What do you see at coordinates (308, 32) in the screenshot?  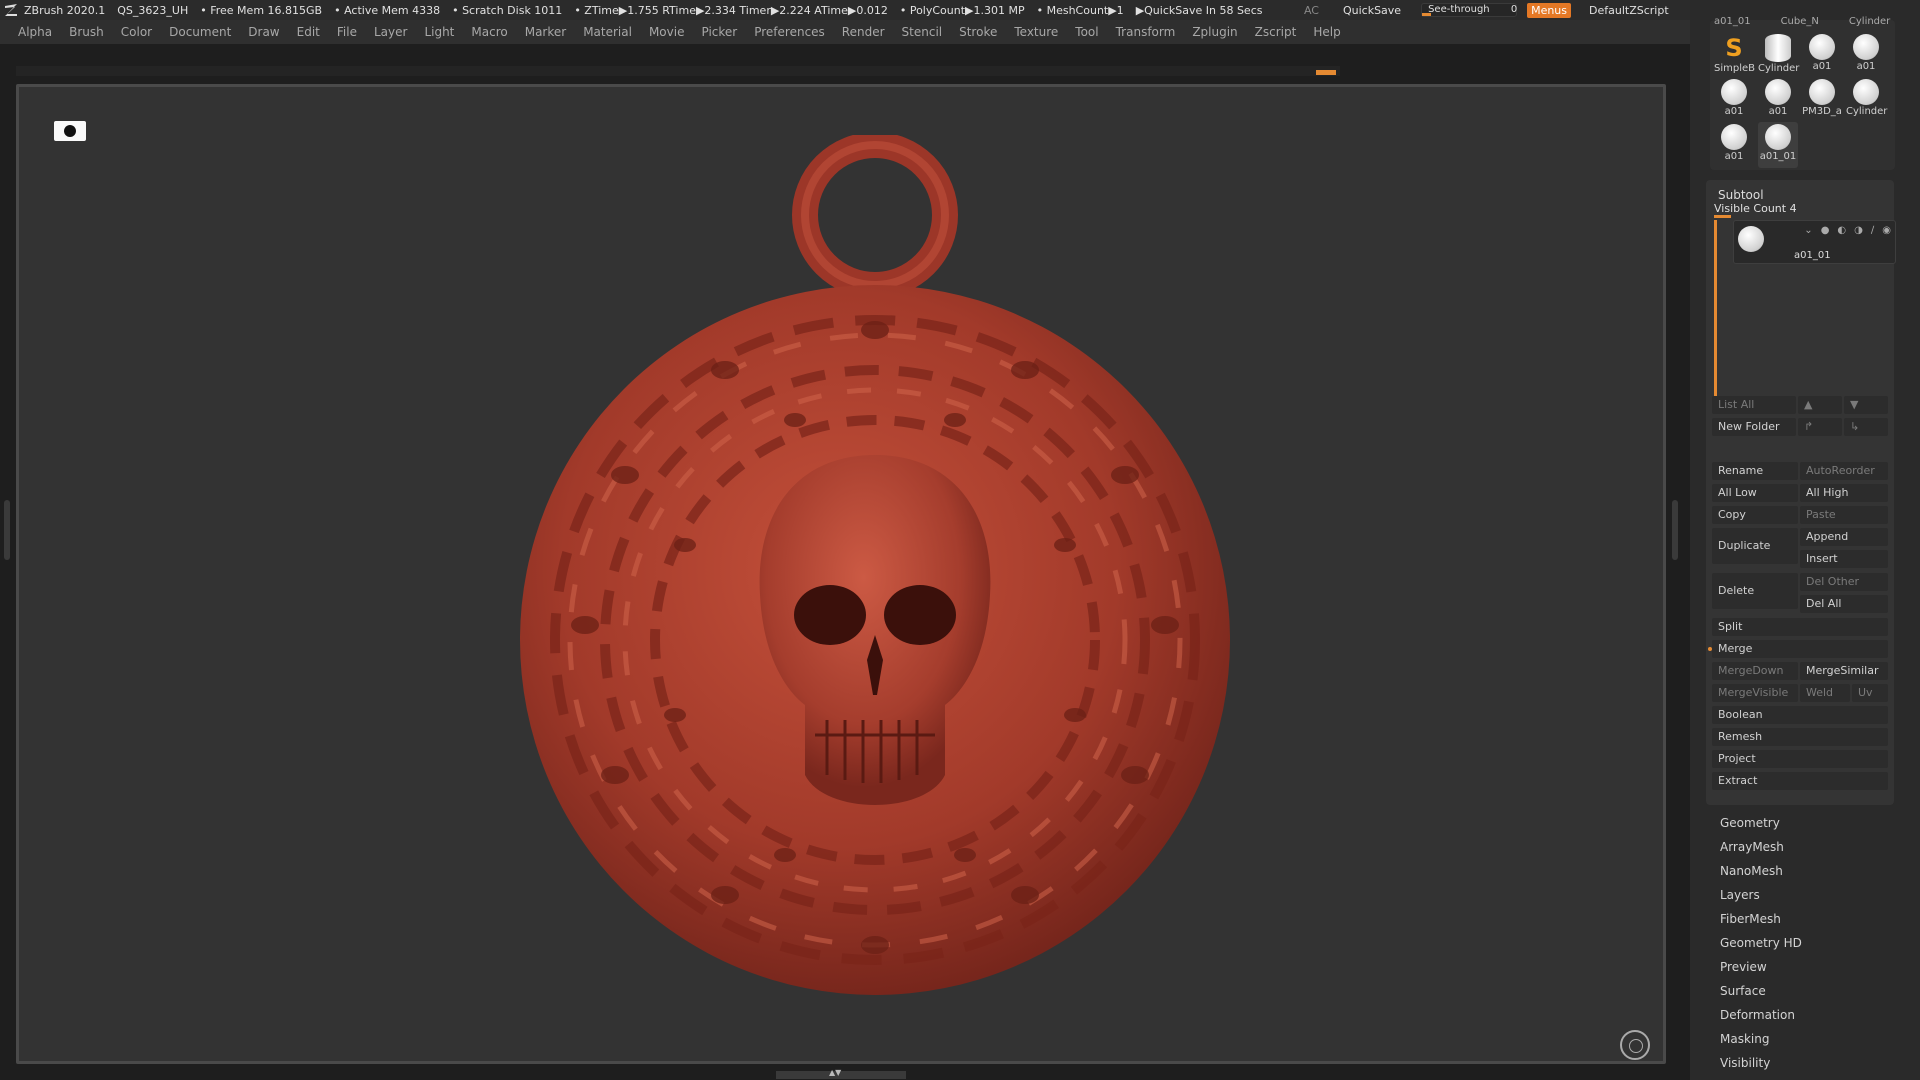 I see `menu-edit: Edit` at bounding box center [308, 32].